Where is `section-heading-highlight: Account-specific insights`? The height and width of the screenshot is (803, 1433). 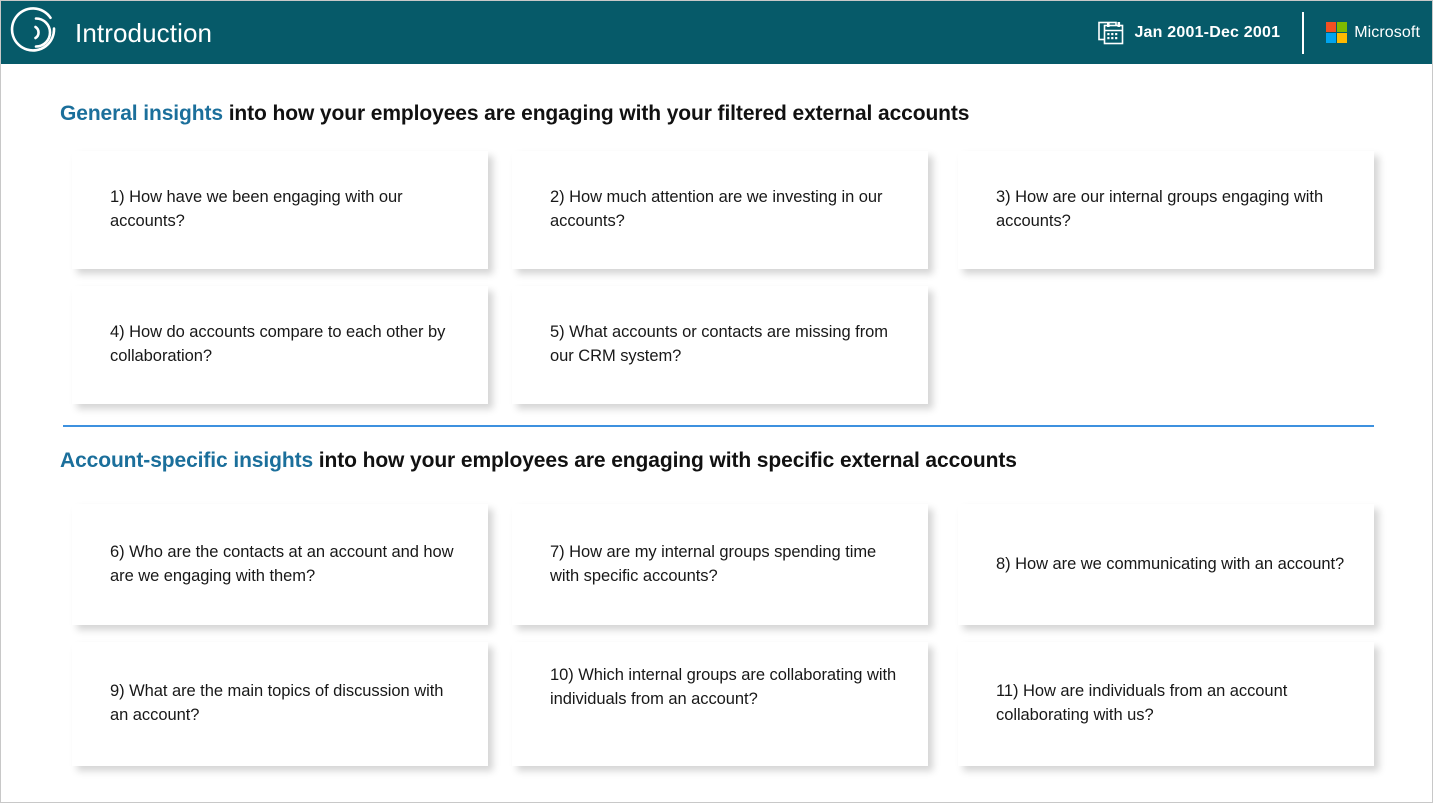
section-heading-highlight: Account-specific insights is located at coordinates (187, 460).